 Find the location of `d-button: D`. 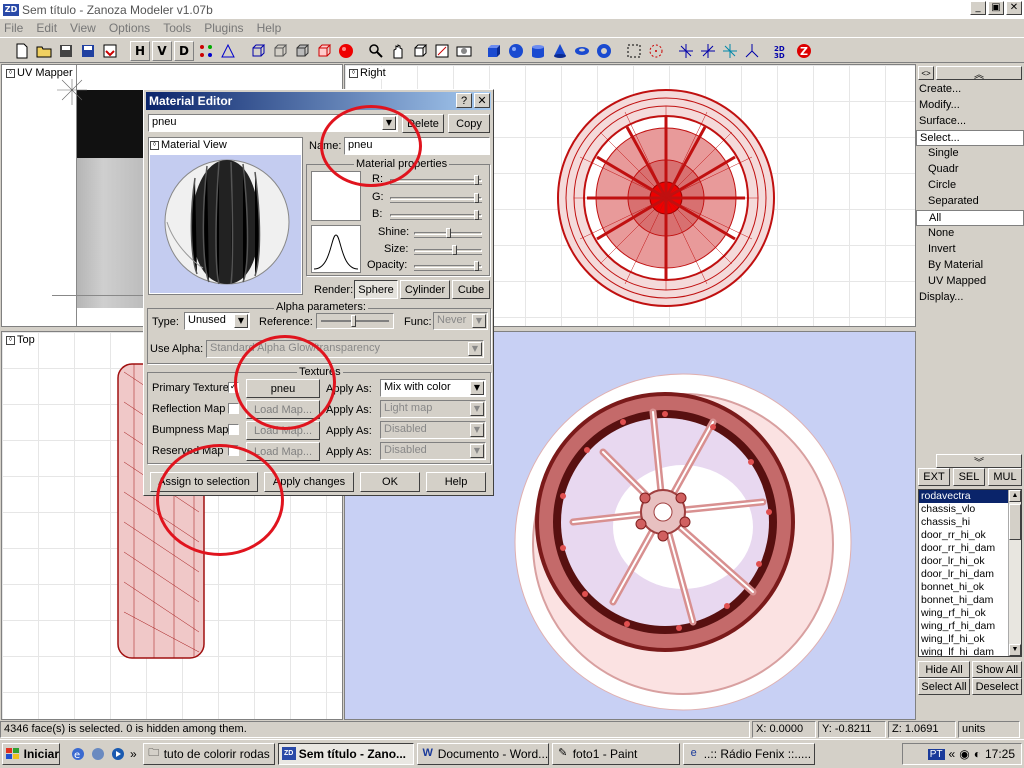

d-button: D is located at coordinates (184, 50).